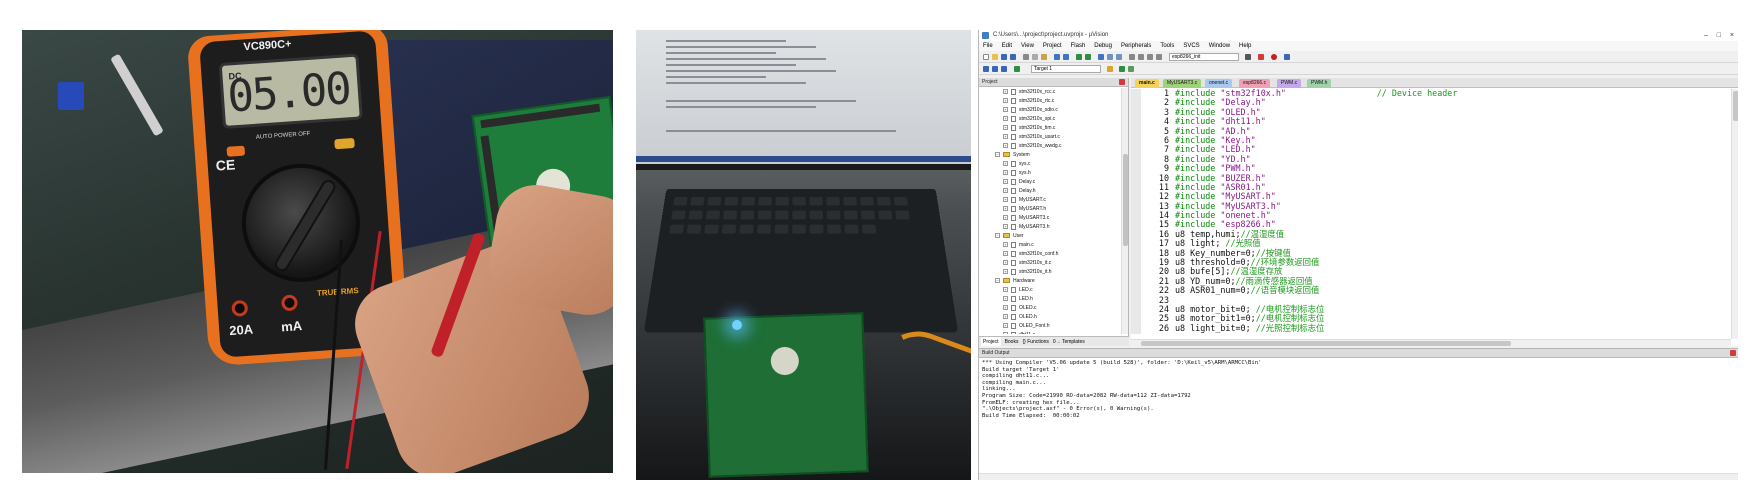 The image size is (1754, 498). What do you see at coordinates (1035, 341) in the screenshot?
I see `tab-functions: {} Functions` at bounding box center [1035, 341].